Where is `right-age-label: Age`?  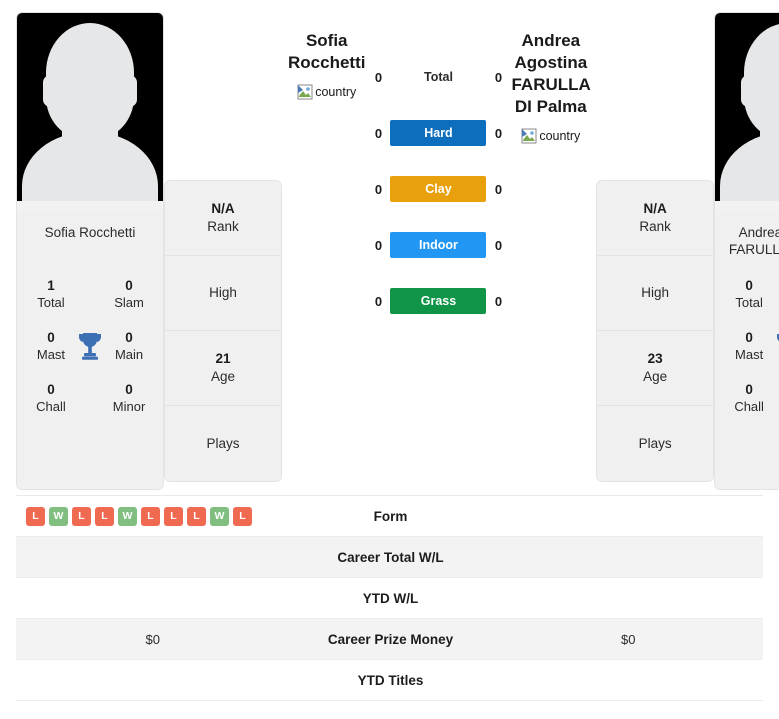
right-age-label: Age is located at coordinates (655, 376).